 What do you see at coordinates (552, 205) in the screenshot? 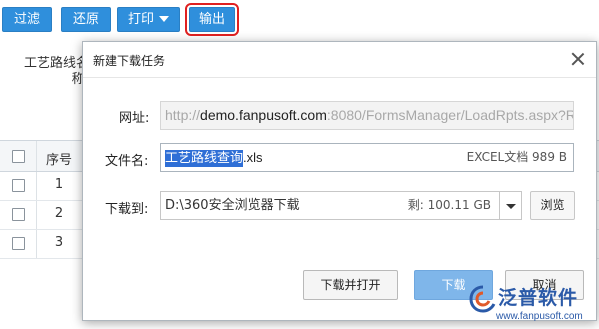
I see `browse-button: 浏览` at bounding box center [552, 205].